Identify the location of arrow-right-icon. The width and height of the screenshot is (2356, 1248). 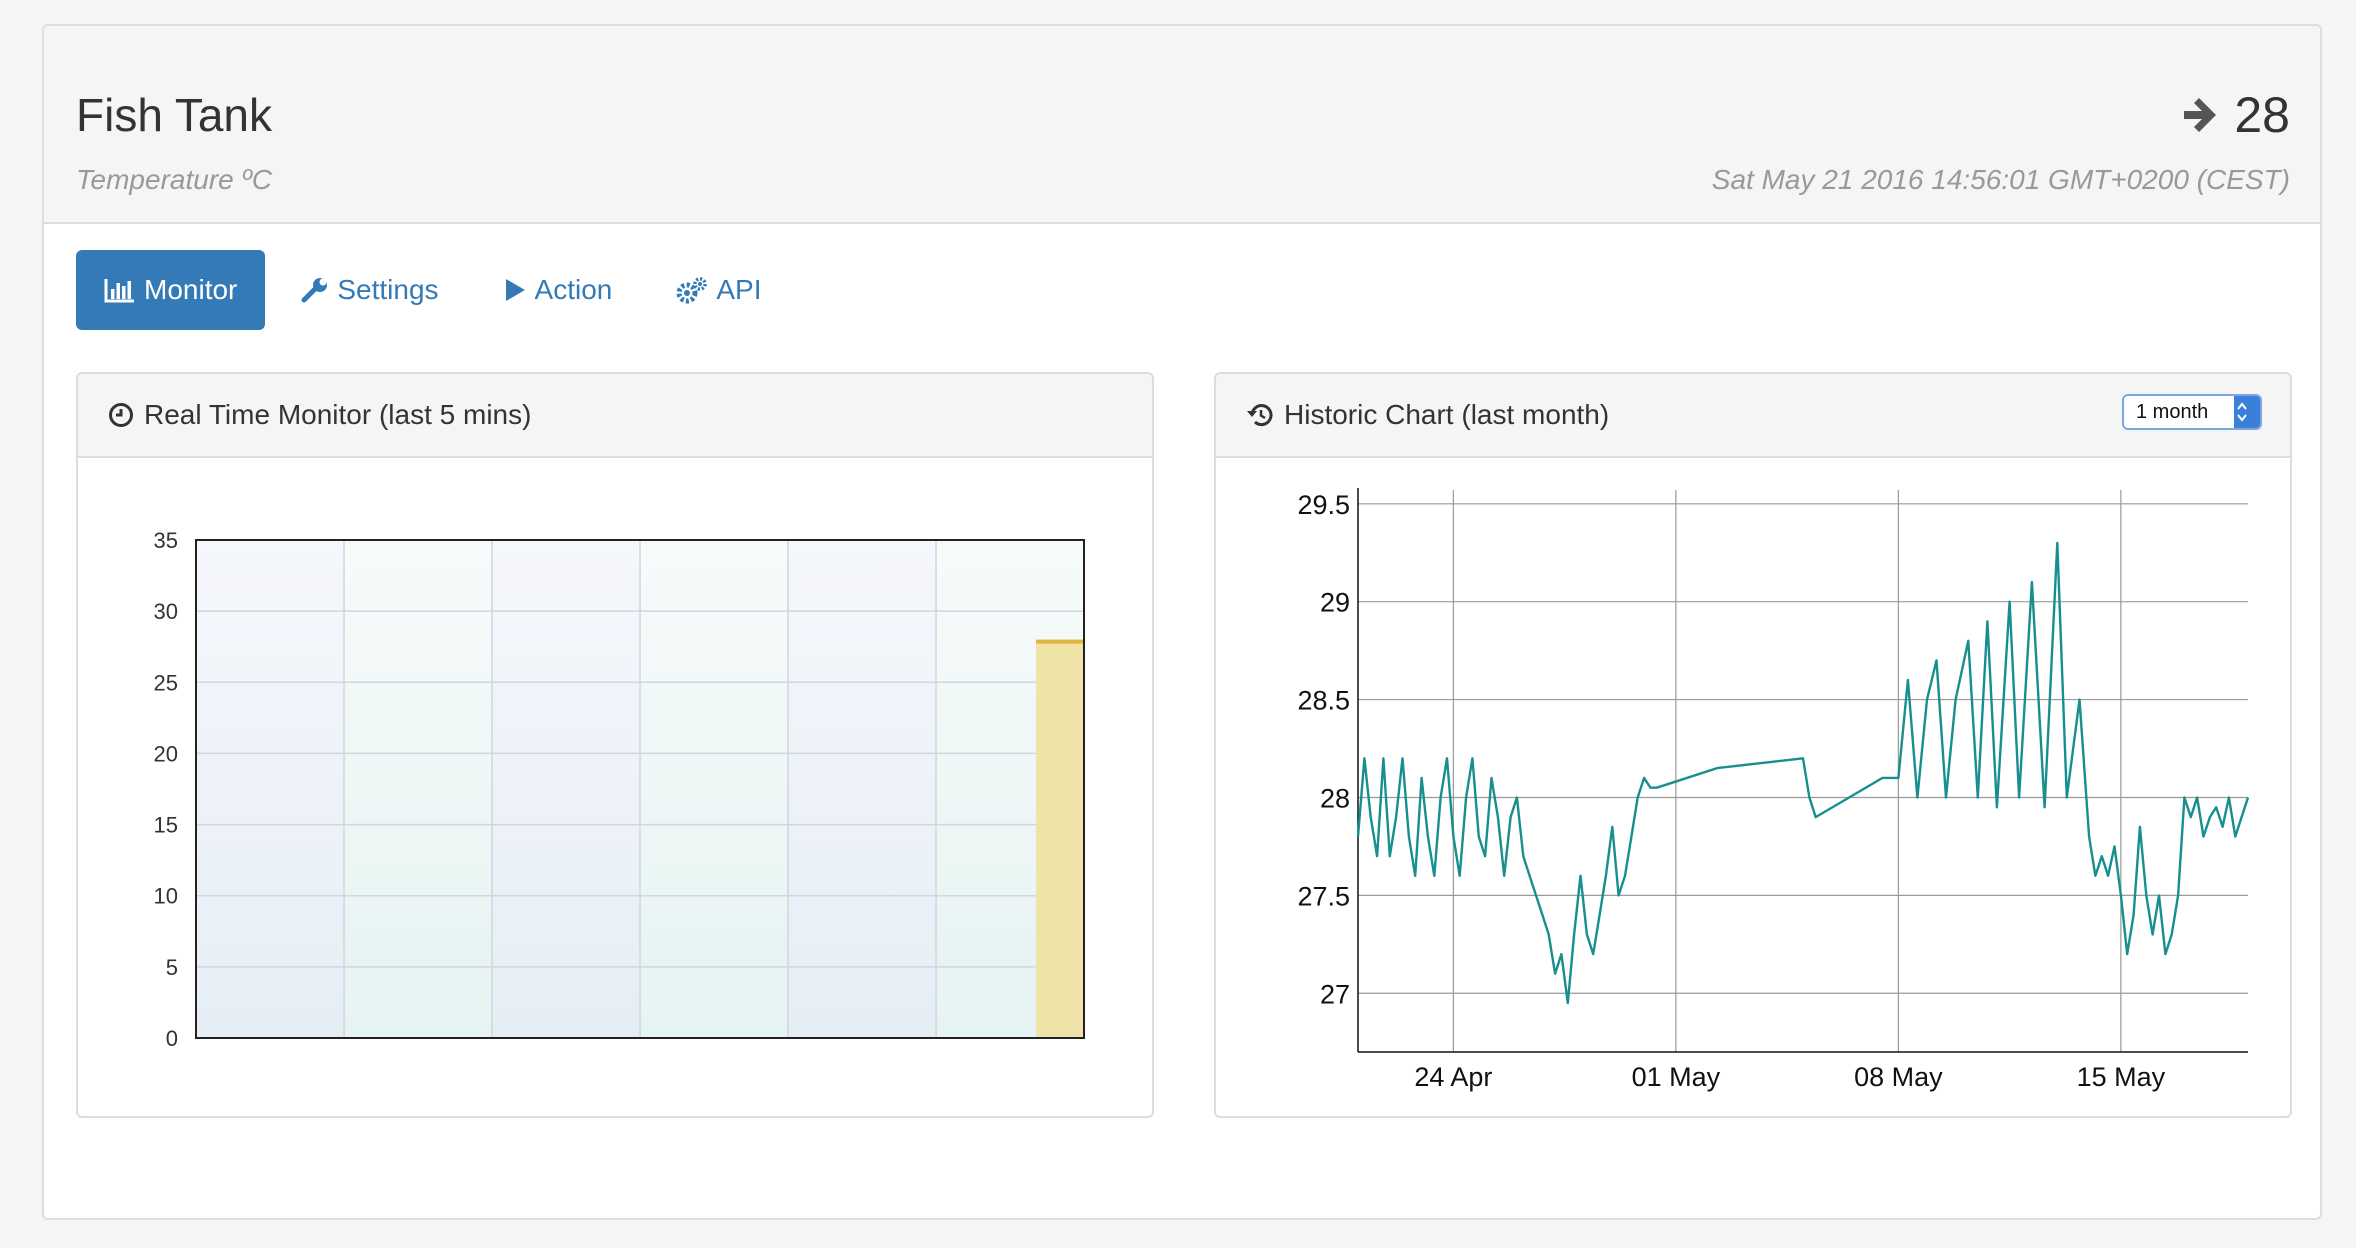
(2200, 115).